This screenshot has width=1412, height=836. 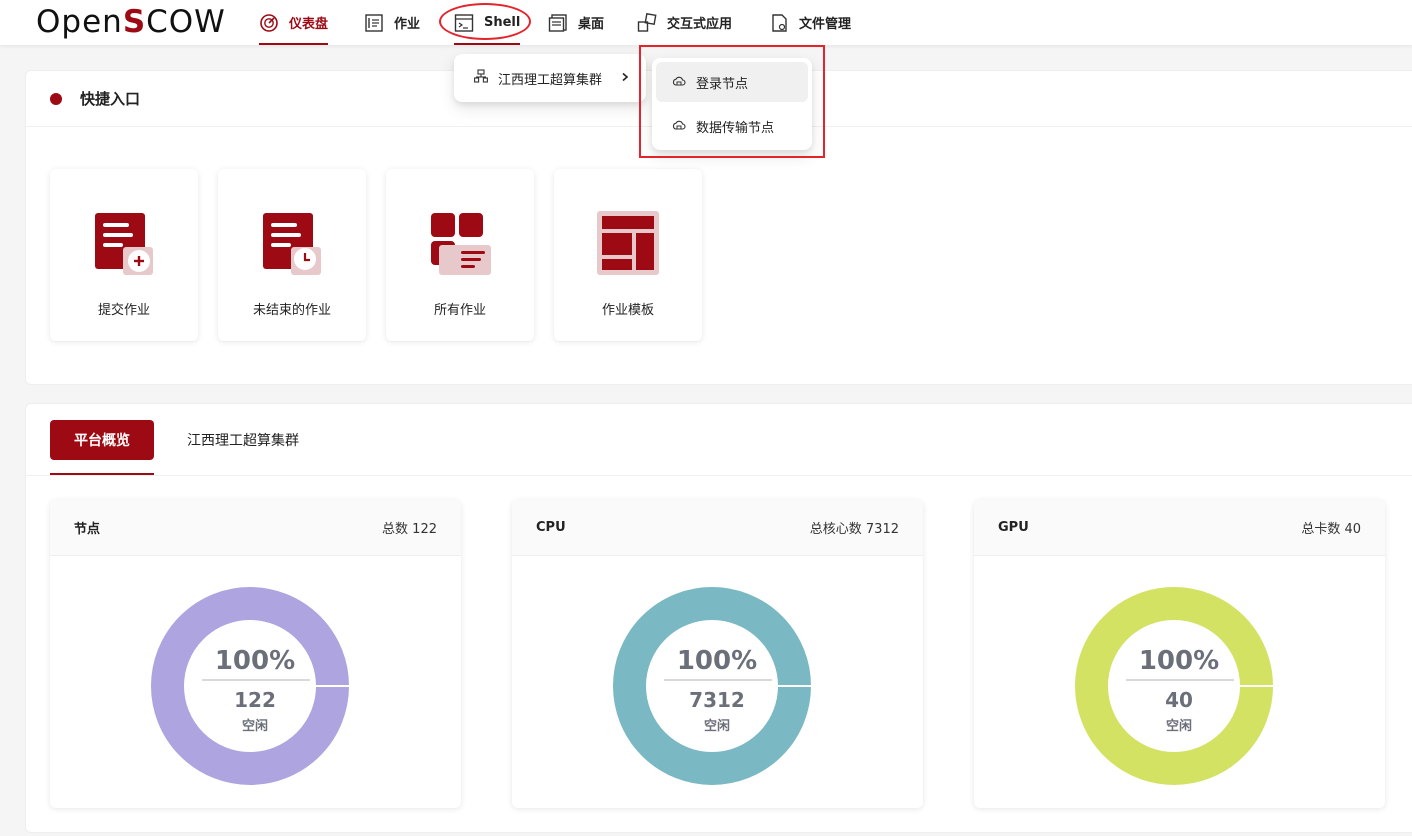 What do you see at coordinates (461, 244) in the screenshot?
I see `all-jobs-icon` at bounding box center [461, 244].